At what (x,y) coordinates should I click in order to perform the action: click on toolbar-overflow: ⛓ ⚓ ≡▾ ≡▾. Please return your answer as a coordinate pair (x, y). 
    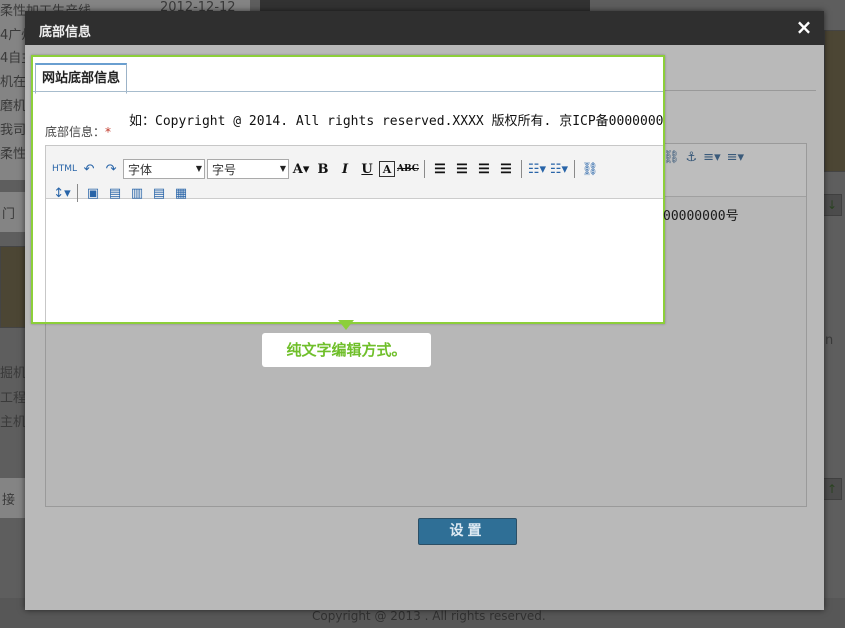
    Looking at the image, I should click on (723, 157).